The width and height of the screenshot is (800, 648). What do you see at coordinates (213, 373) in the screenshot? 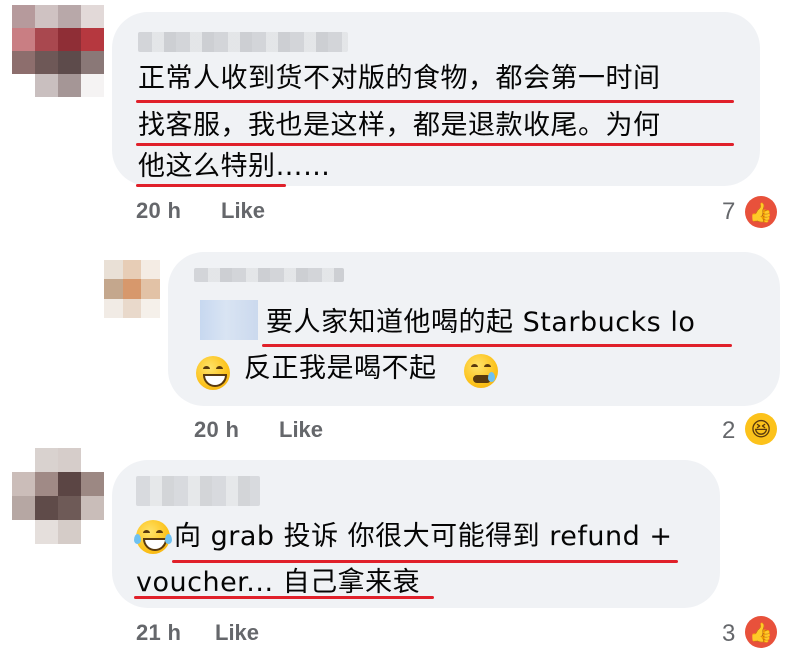
I see `grin-emoji-icon` at bounding box center [213, 373].